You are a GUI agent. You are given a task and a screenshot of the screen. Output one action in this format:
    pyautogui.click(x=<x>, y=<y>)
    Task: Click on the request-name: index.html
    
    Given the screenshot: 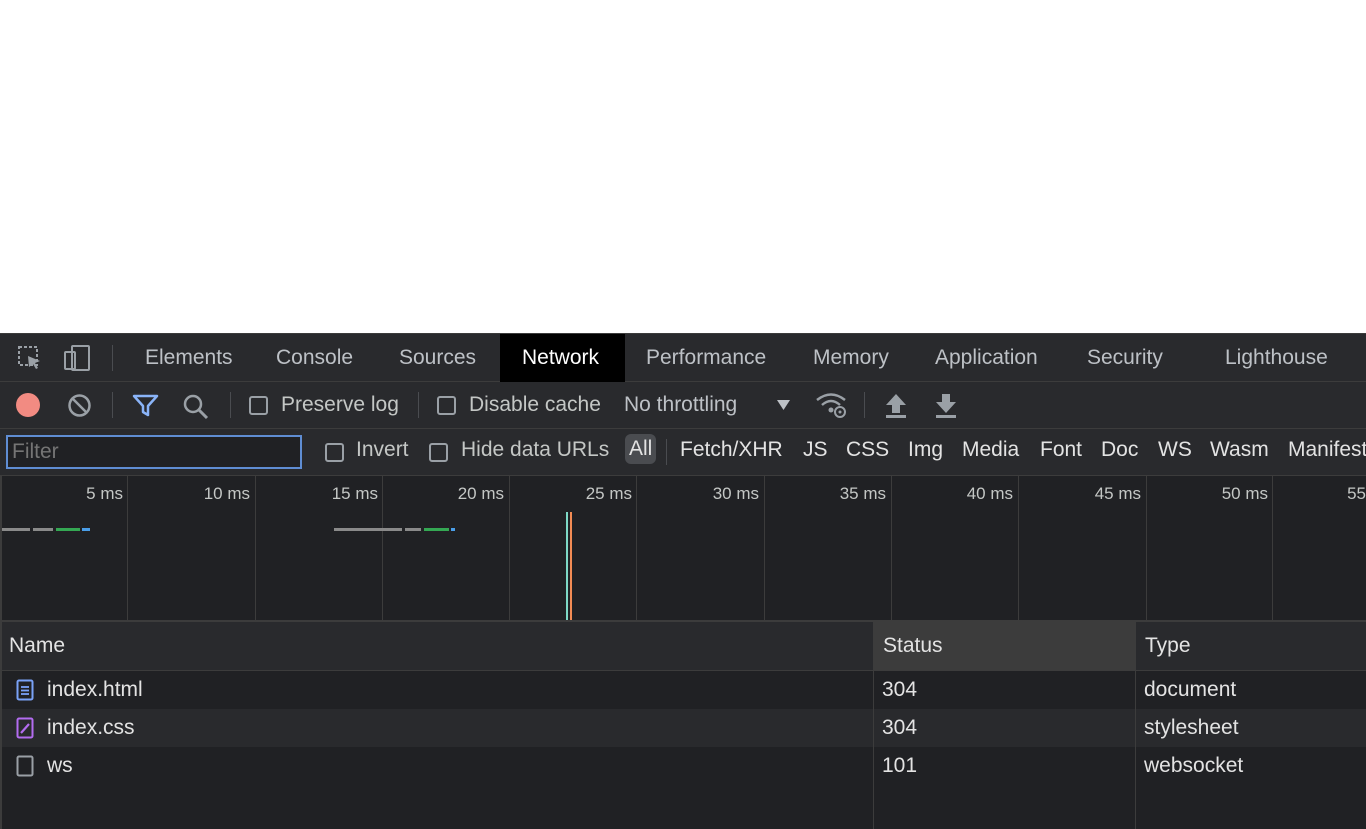 What is the action you would take?
    pyautogui.click(x=95, y=689)
    